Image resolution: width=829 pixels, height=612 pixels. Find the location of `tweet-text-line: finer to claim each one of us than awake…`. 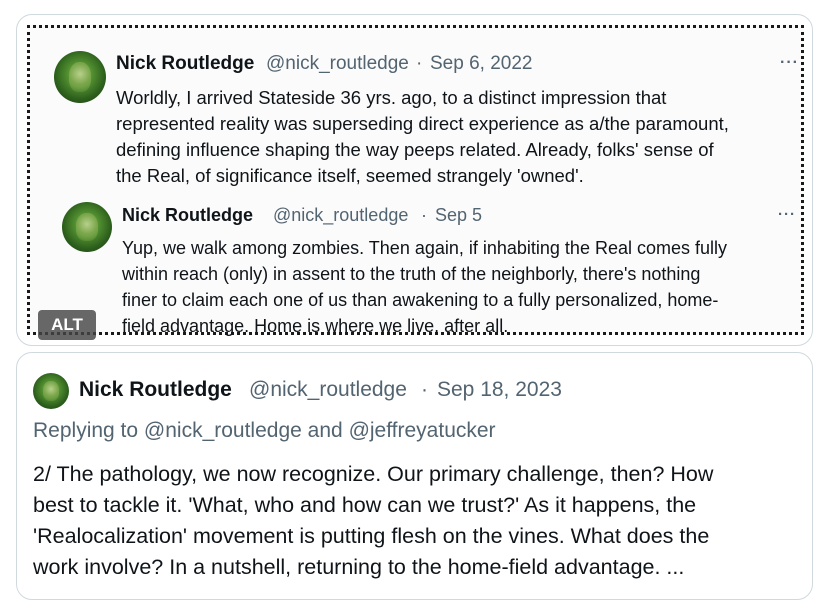

tweet-text-line: finer to claim each one of us than awake… is located at coordinates (420, 300).